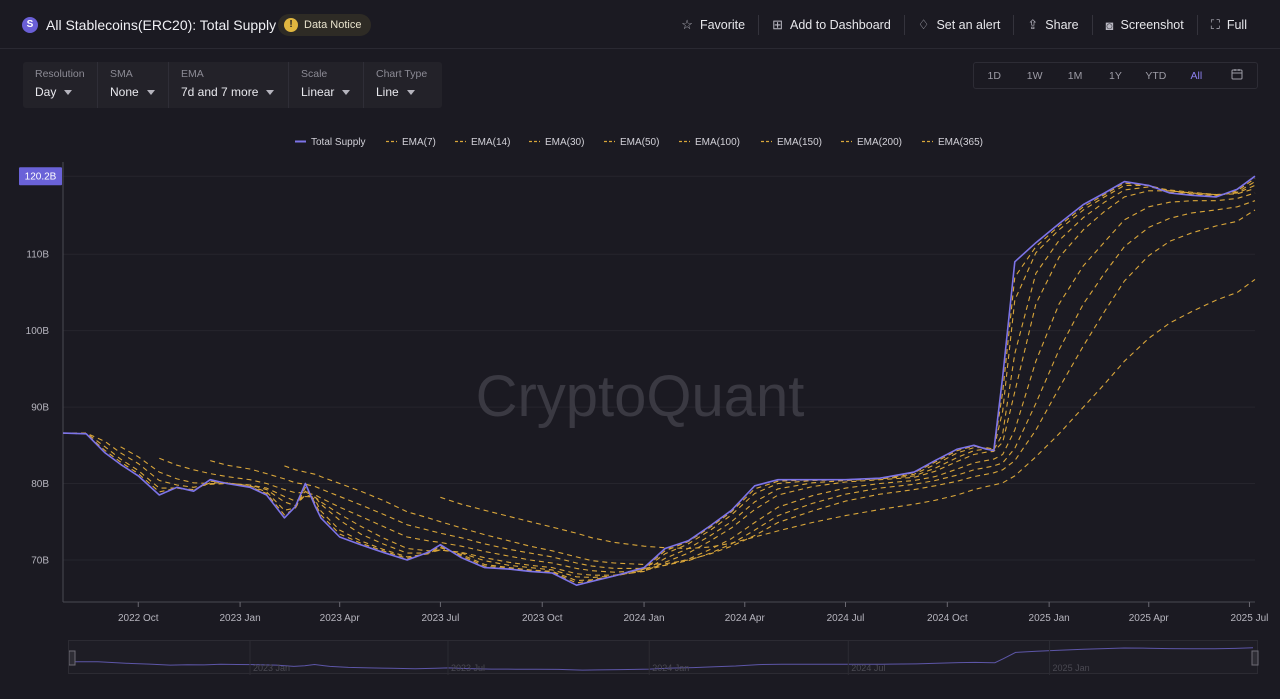 Image resolution: width=1280 pixels, height=699 pixels. Describe the element at coordinates (40, 484) in the screenshot. I see `y-tick-label: 80B` at that location.